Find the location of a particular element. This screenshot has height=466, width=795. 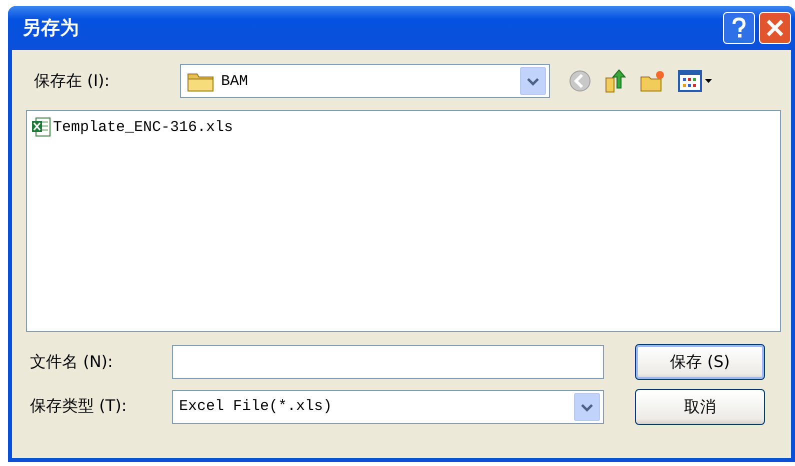

new-folder-icon is located at coordinates (653, 81).